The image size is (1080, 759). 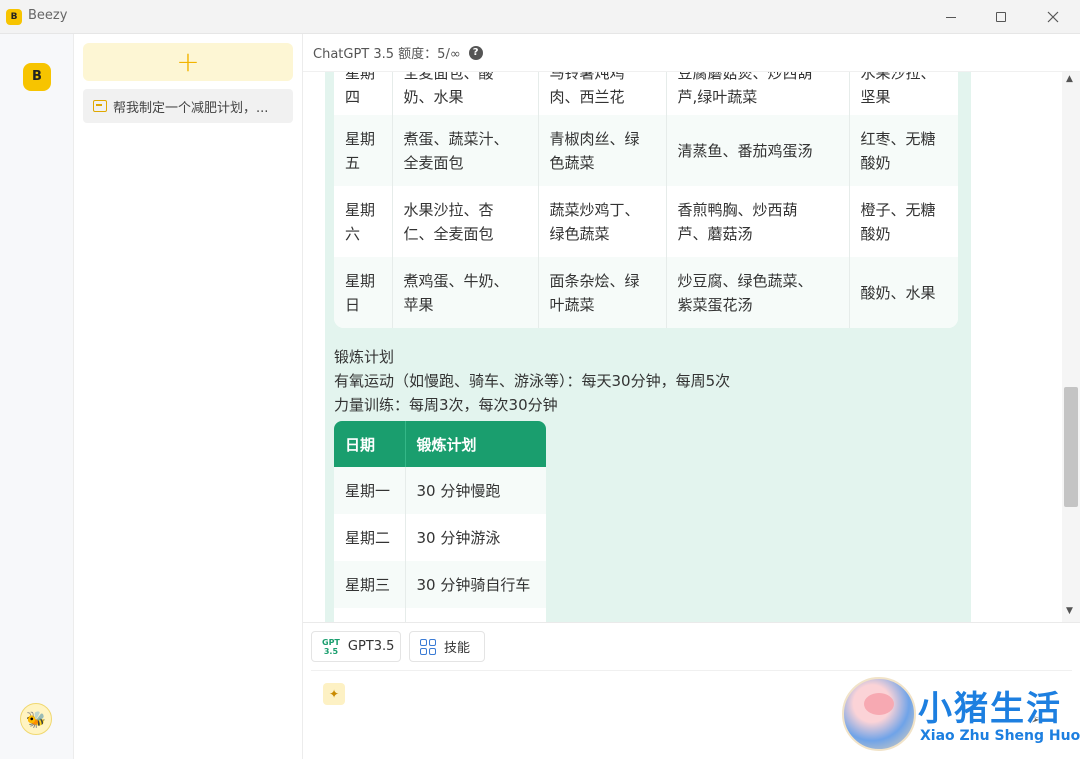 I want to click on left-rail: B 🐝, so click(x=37, y=396).